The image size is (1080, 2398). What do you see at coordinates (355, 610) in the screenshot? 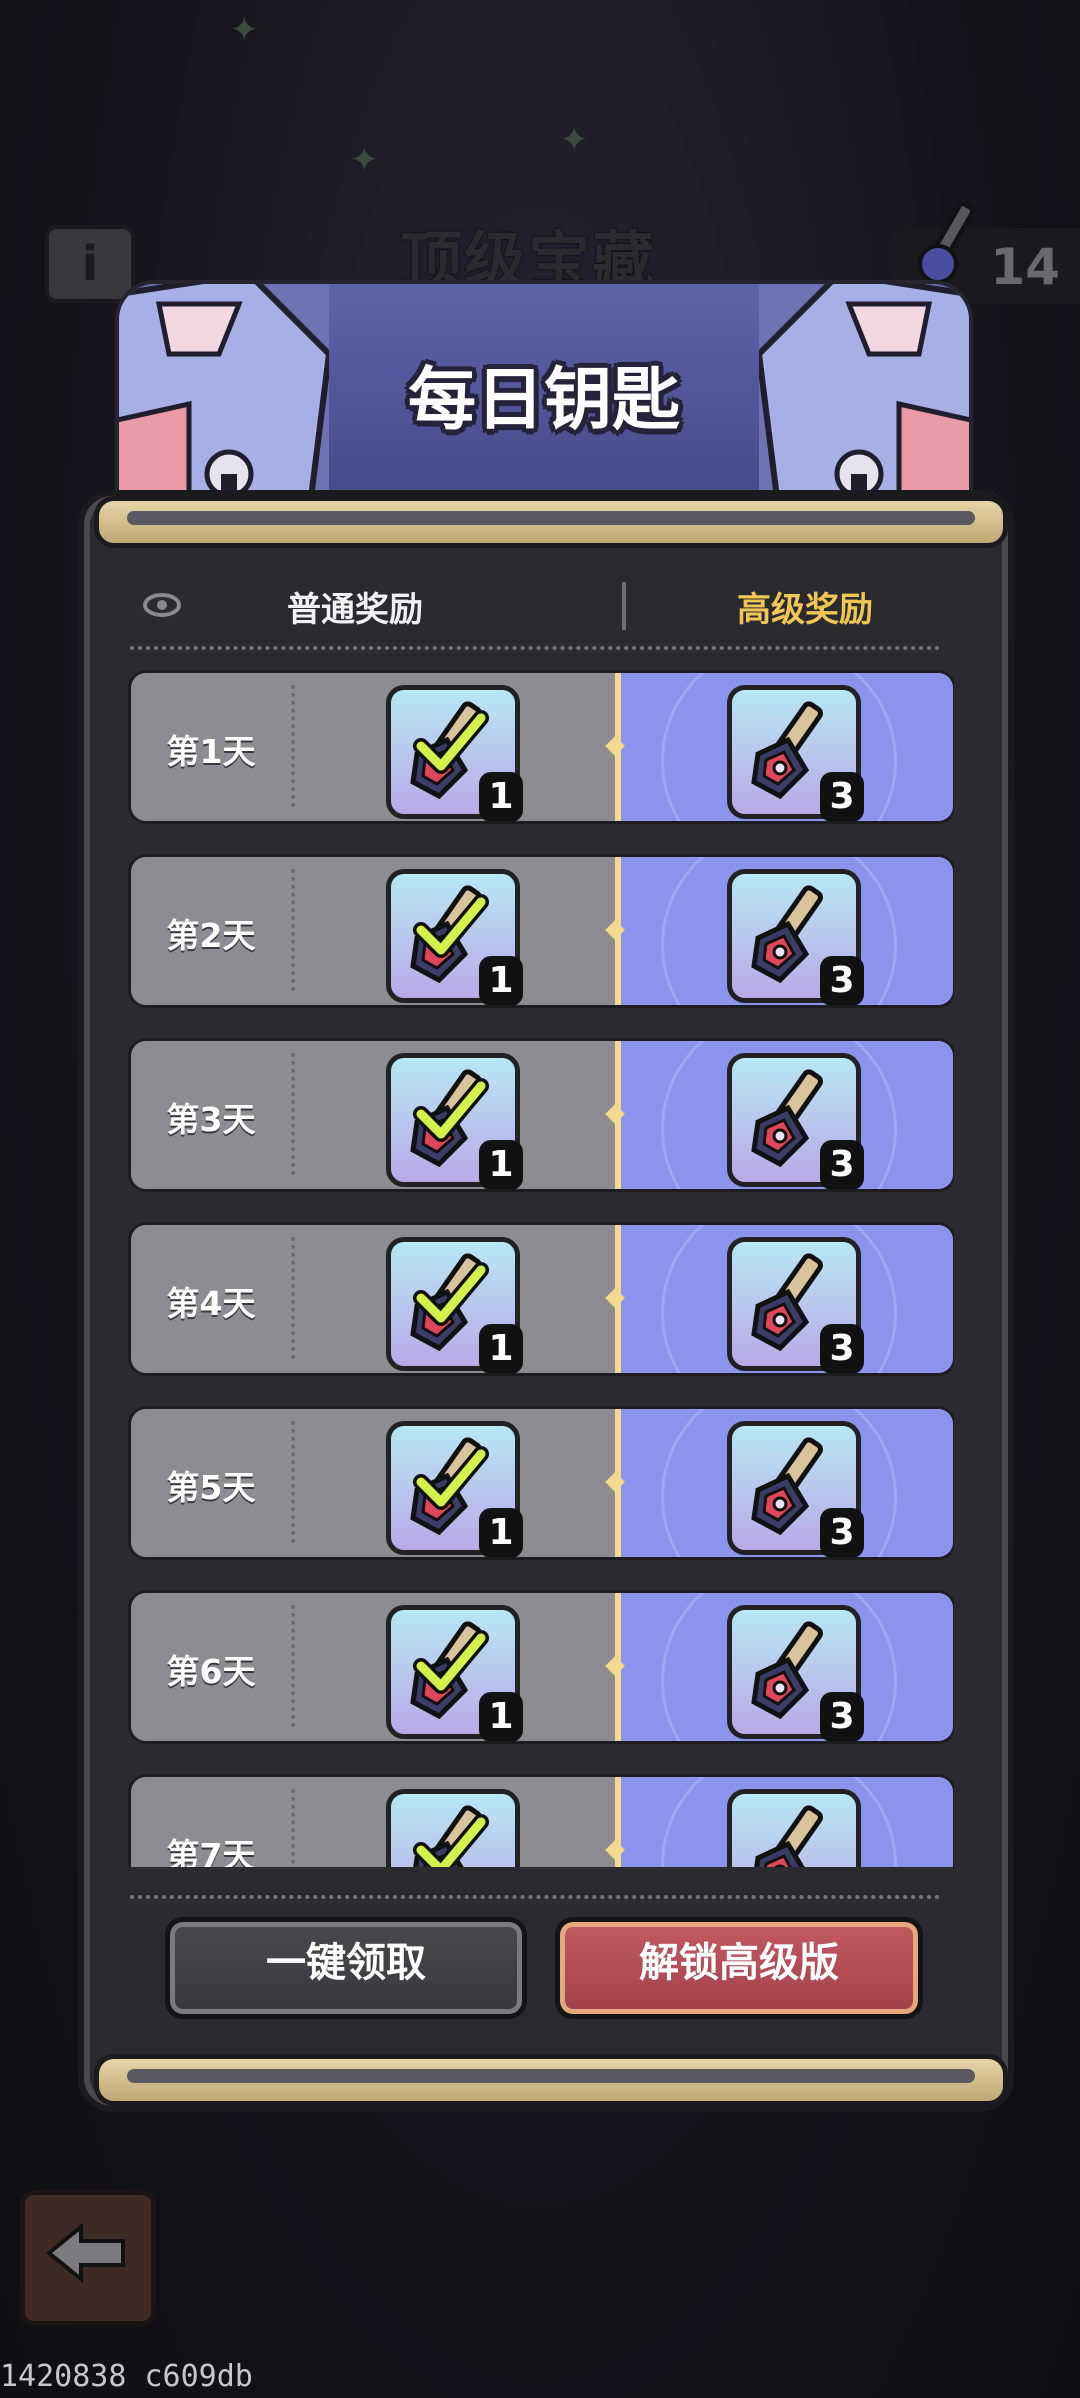
I see `normal-reward-header: 普通奖励` at bounding box center [355, 610].